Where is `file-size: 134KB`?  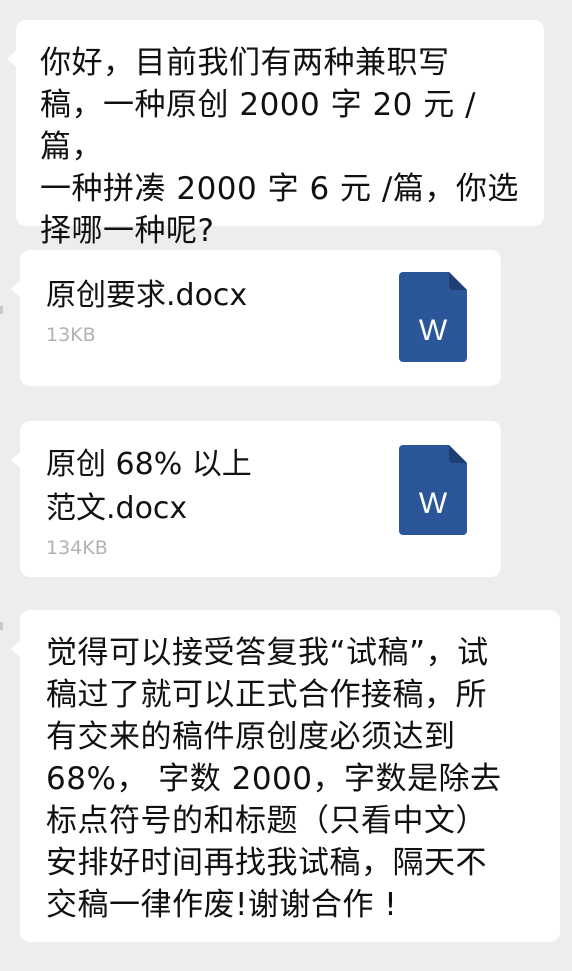
file-size: 134KB is located at coordinates (77, 548).